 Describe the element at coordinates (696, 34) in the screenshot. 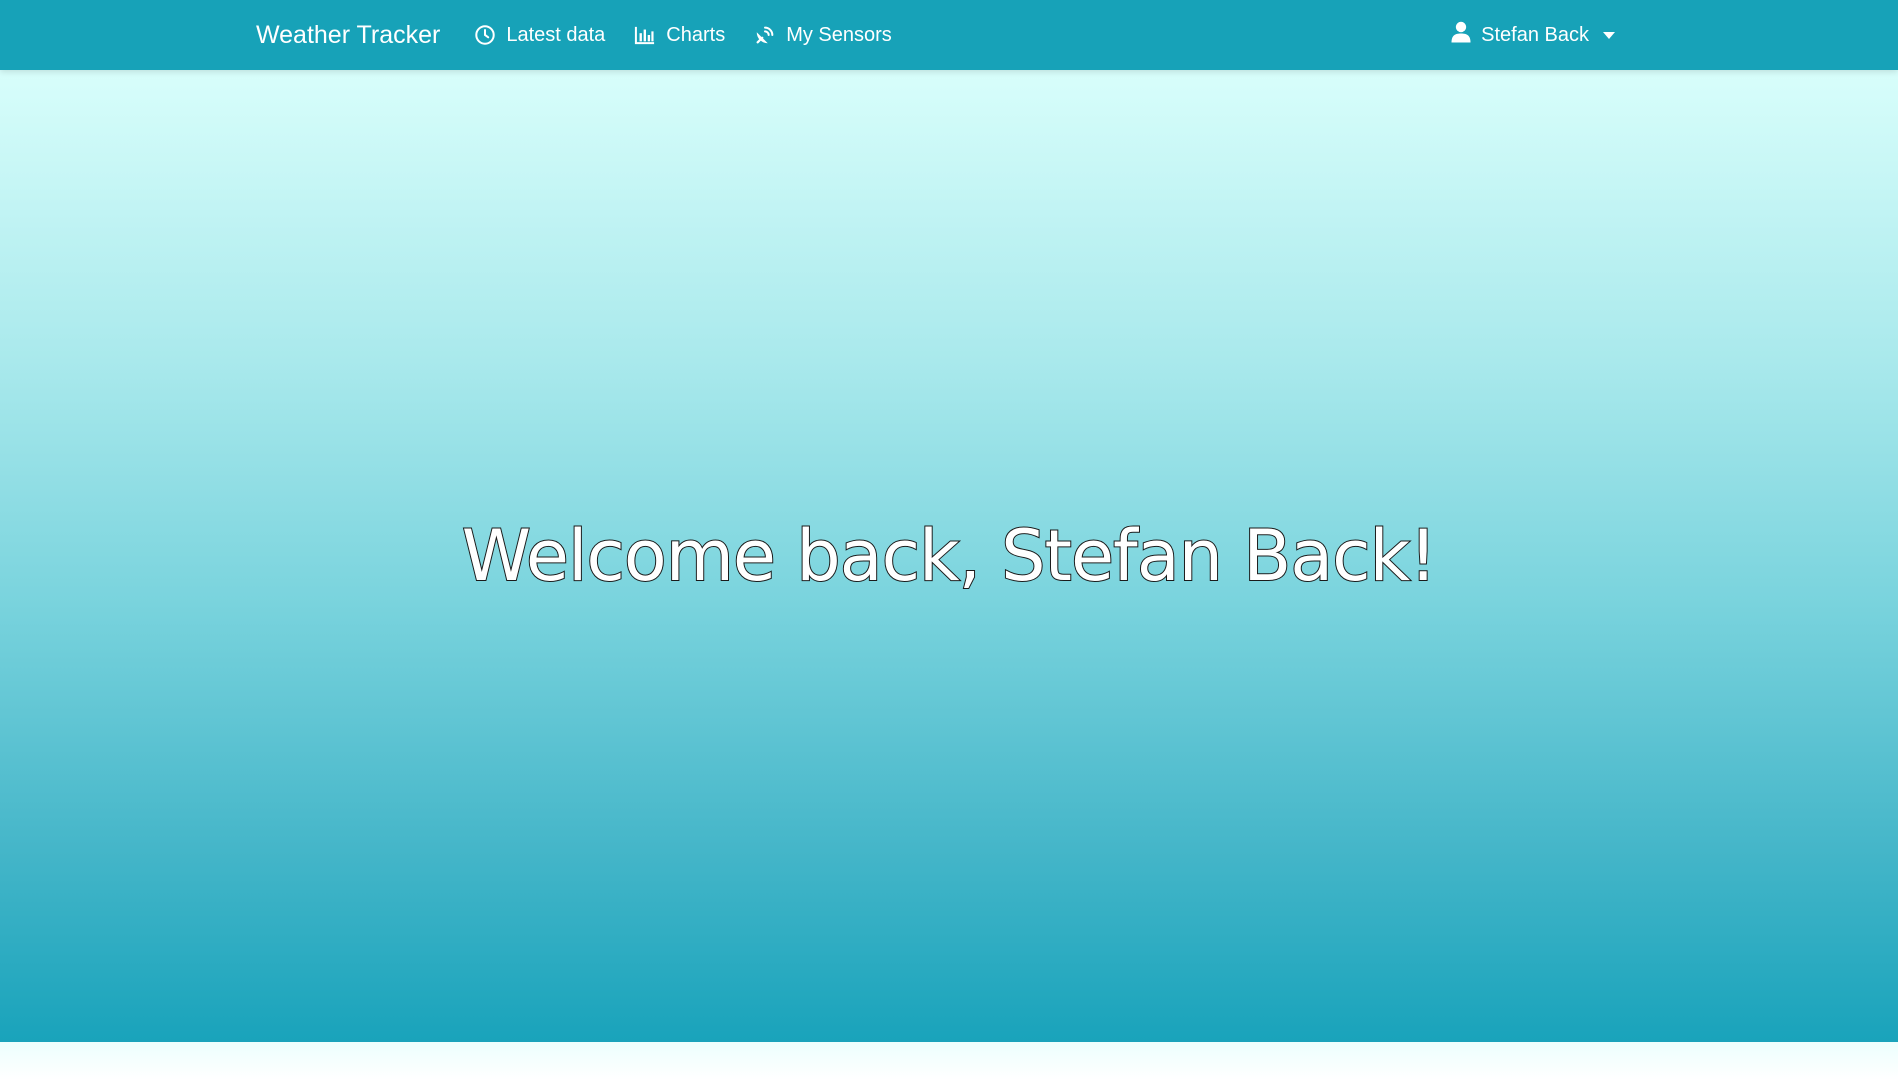

I see `nav-link-label: Charts` at that location.